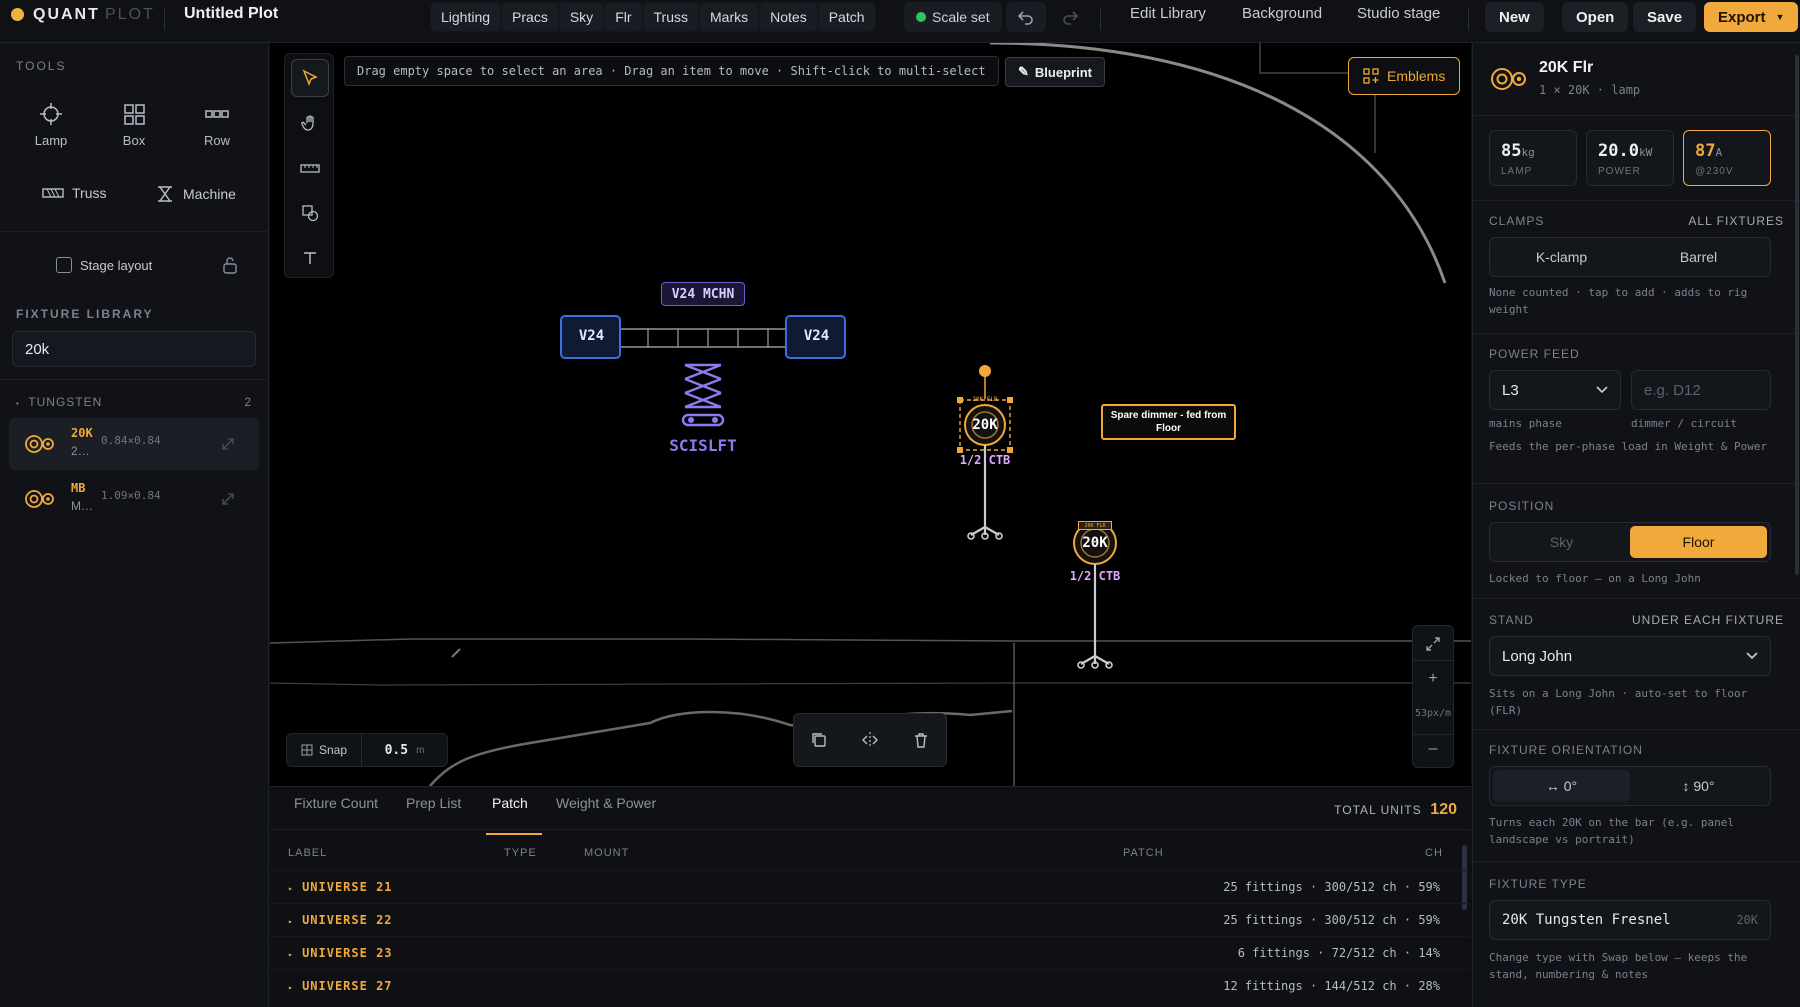 This screenshot has width=1800, height=1007. I want to click on power-value: 20.0, so click(1618, 151).